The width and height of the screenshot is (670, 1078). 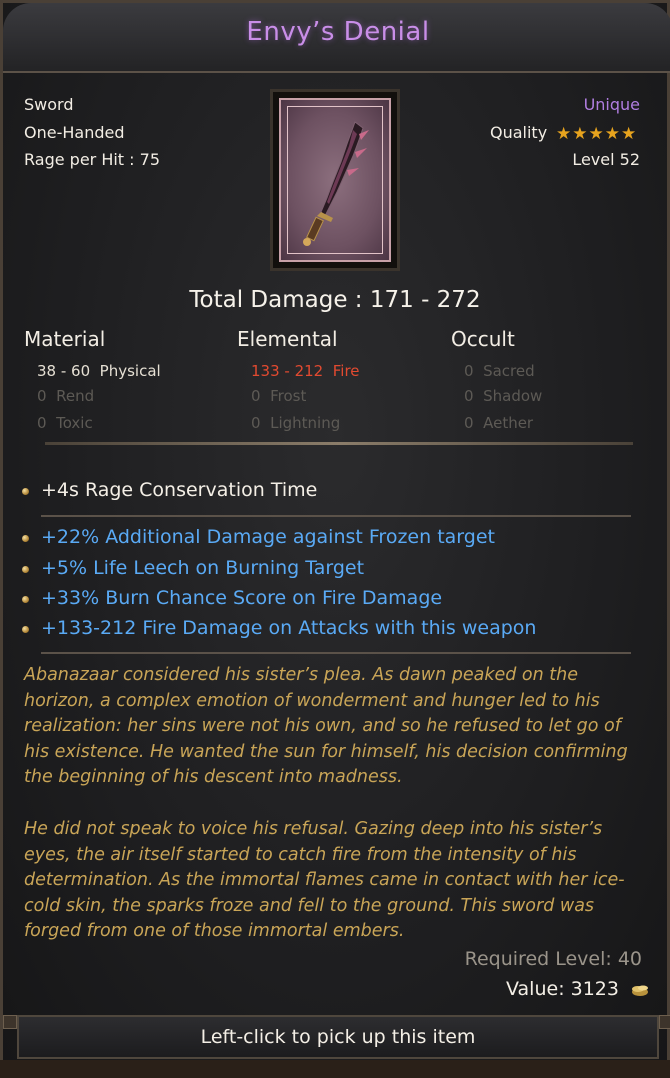 What do you see at coordinates (179, 490) in the screenshot?
I see `base-mod: +4s Rage Conservation Time` at bounding box center [179, 490].